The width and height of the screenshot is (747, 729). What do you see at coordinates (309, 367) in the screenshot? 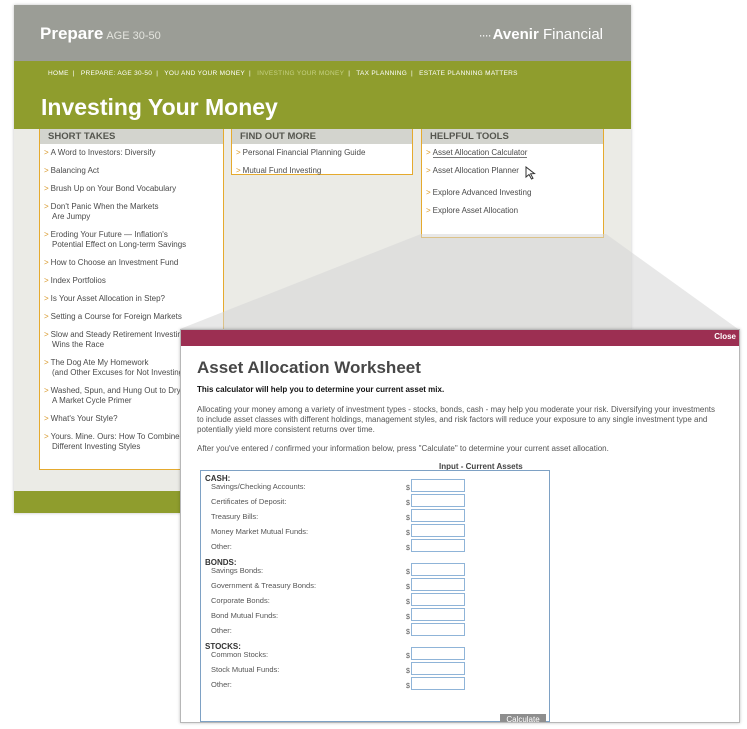
I see `dialog-title: Asset Allocation Worksheet` at bounding box center [309, 367].